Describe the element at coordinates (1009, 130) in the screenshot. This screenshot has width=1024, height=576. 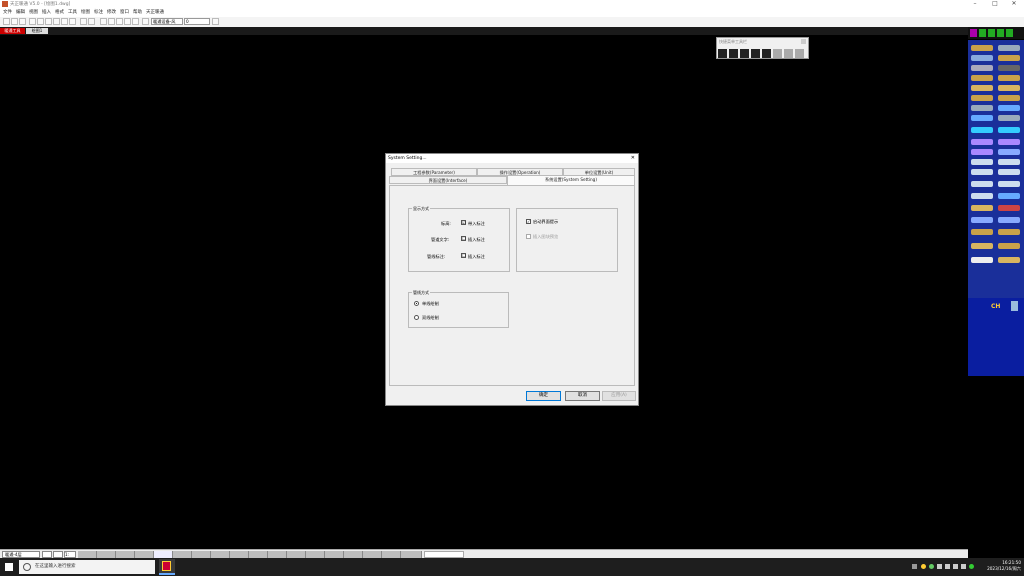
I see `heat-exchanger-icon` at that location.